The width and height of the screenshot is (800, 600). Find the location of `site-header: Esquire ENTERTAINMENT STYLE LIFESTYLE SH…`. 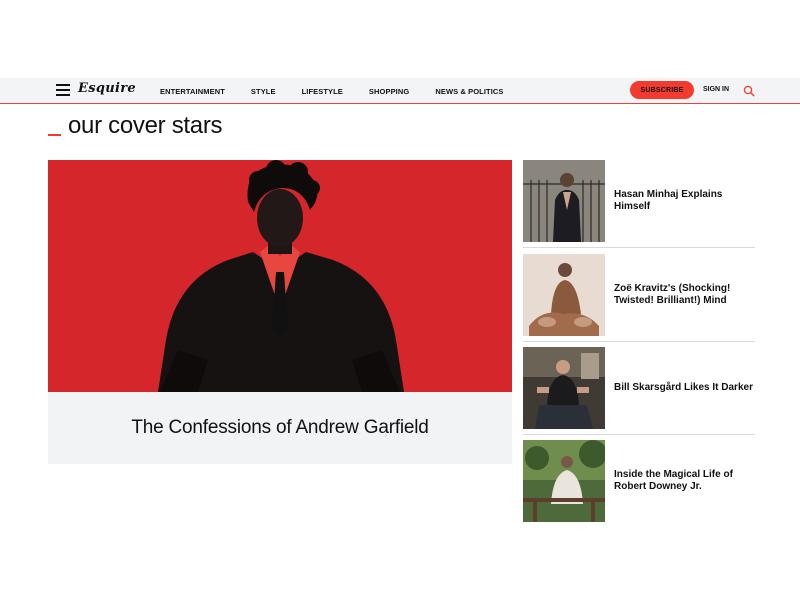

site-header: Esquire ENTERTAINMENT STYLE LIFESTYLE SH… is located at coordinates (400, 91).